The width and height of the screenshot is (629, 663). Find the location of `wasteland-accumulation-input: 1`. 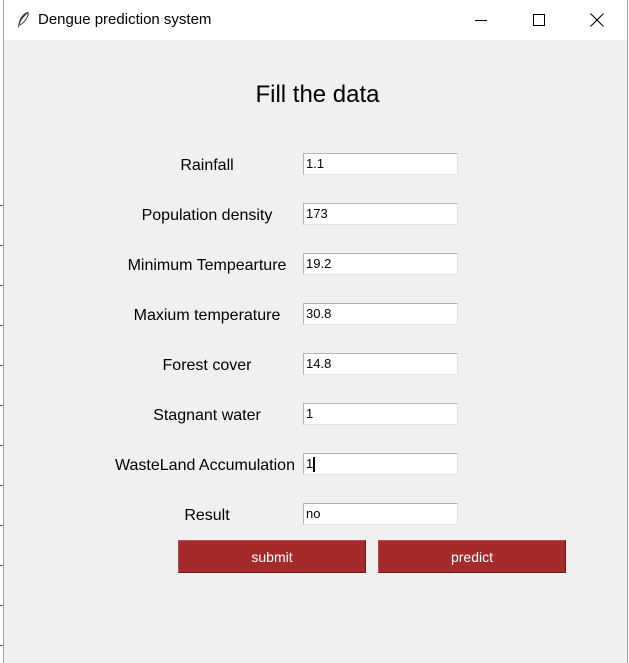

wasteland-accumulation-input: 1 is located at coordinates (380, 464).